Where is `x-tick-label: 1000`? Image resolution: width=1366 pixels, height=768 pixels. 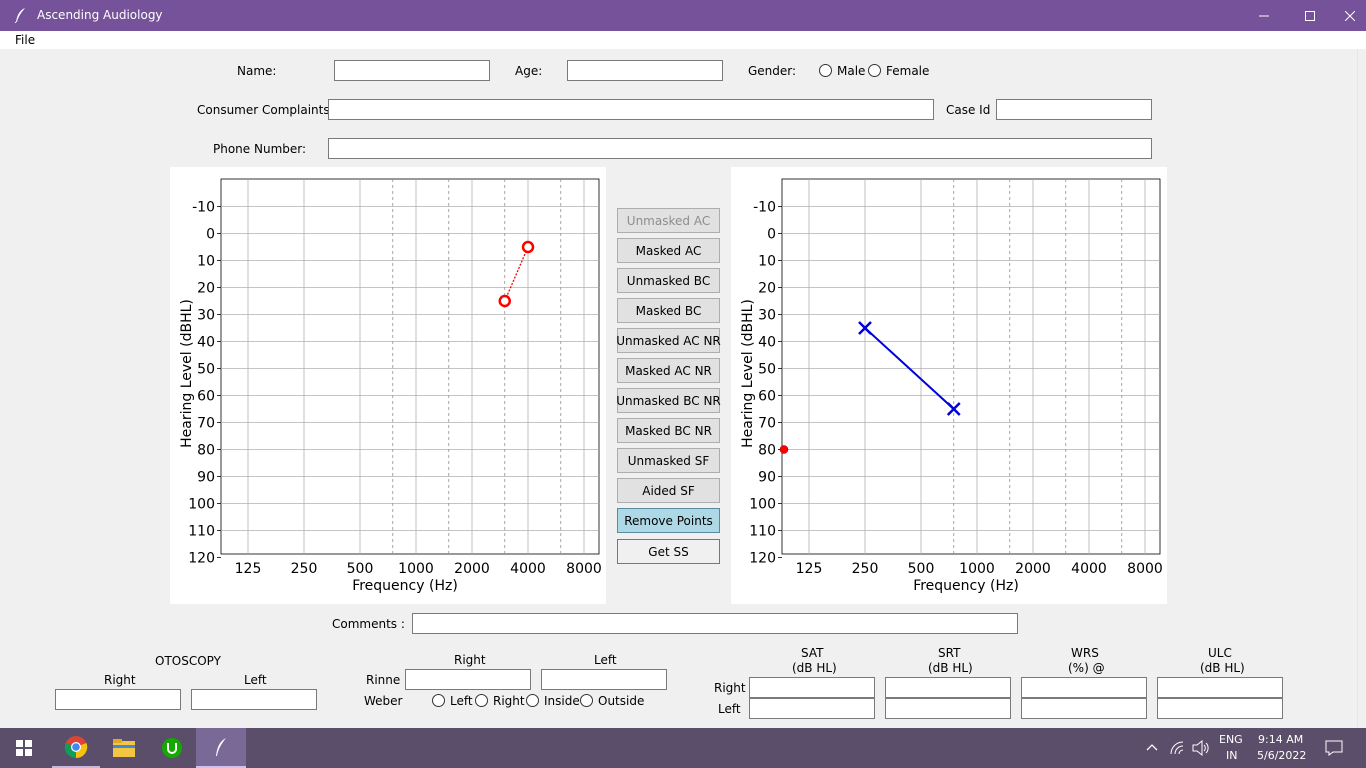 x-tick-label: 1000 is located at coordinates (416, 569).